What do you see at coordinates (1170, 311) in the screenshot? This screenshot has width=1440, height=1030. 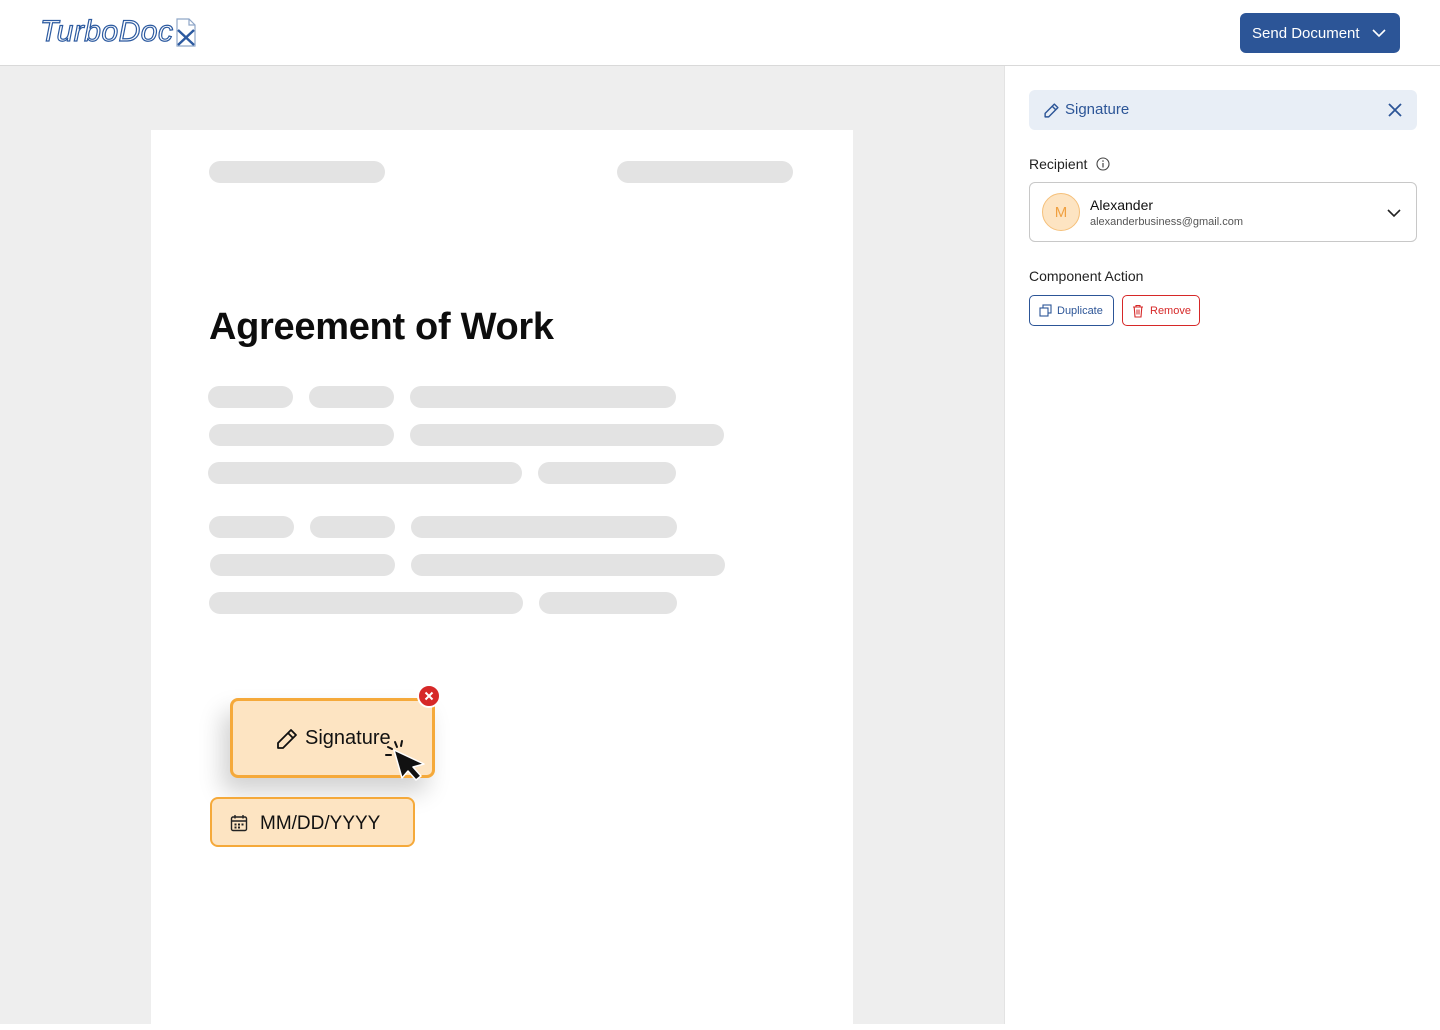 I see `remove-label: Remove` at bounding box center [1170, 311].